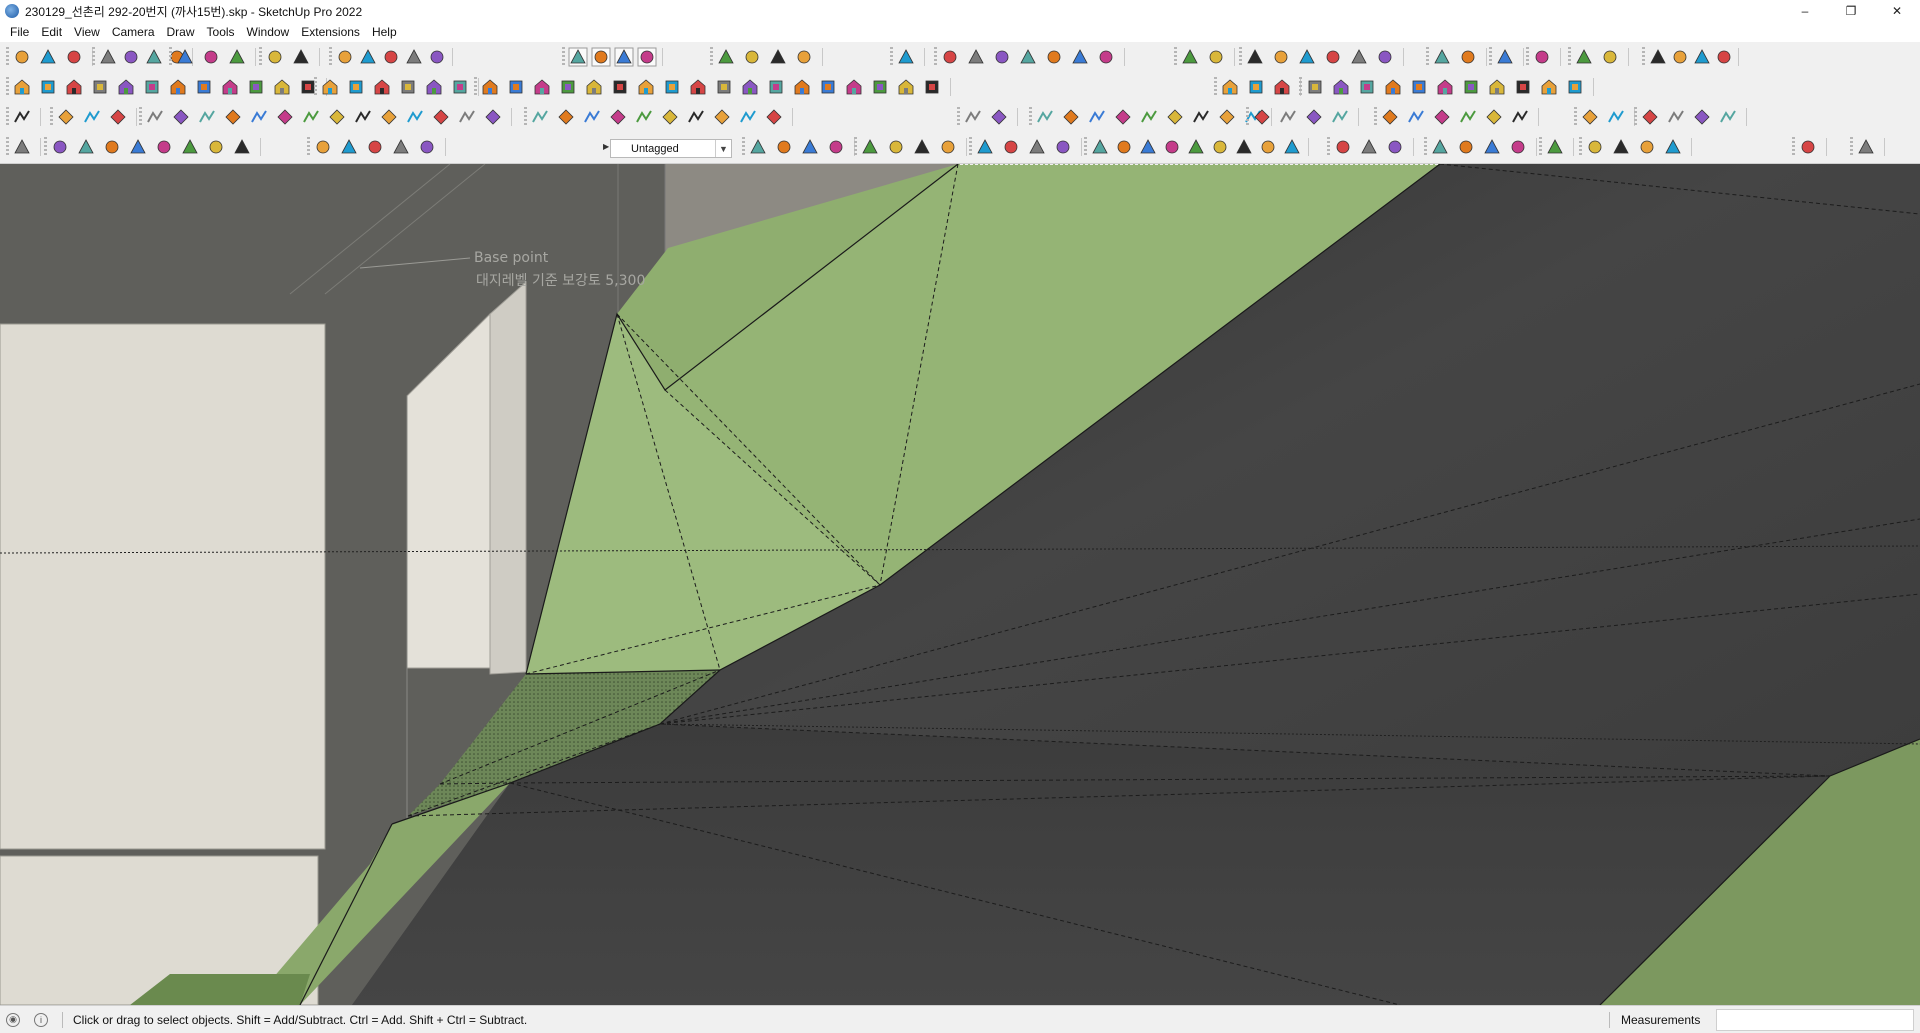 The image size is (1920, 1033). What do you see at coordinates (511, 258) in the screenshot?
I see `base-point-label: Base point` at bounding box center [511, 258].